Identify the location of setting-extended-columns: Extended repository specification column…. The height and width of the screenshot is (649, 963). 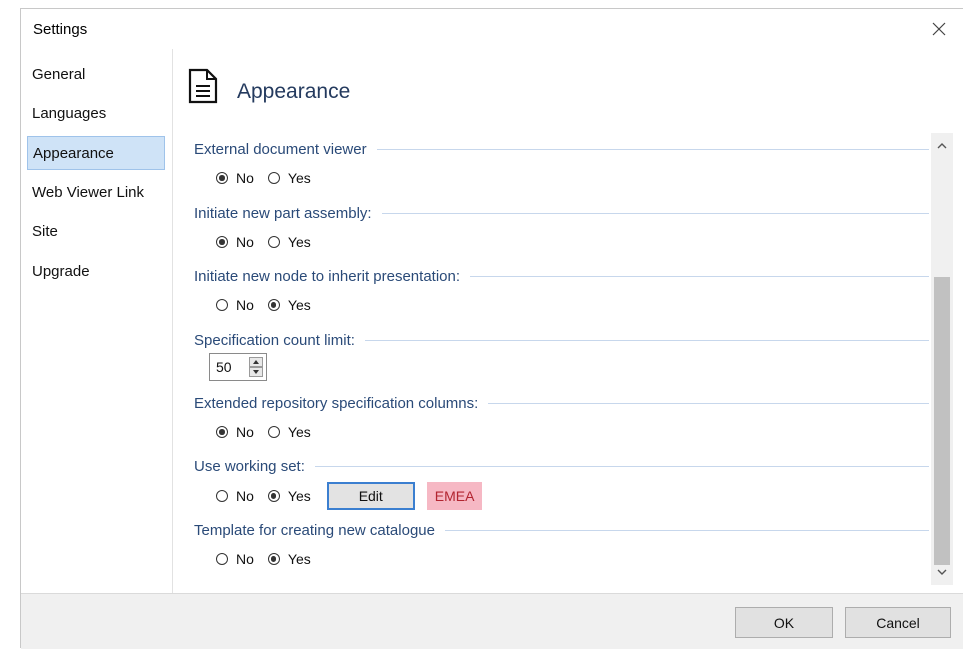
(561, 424).